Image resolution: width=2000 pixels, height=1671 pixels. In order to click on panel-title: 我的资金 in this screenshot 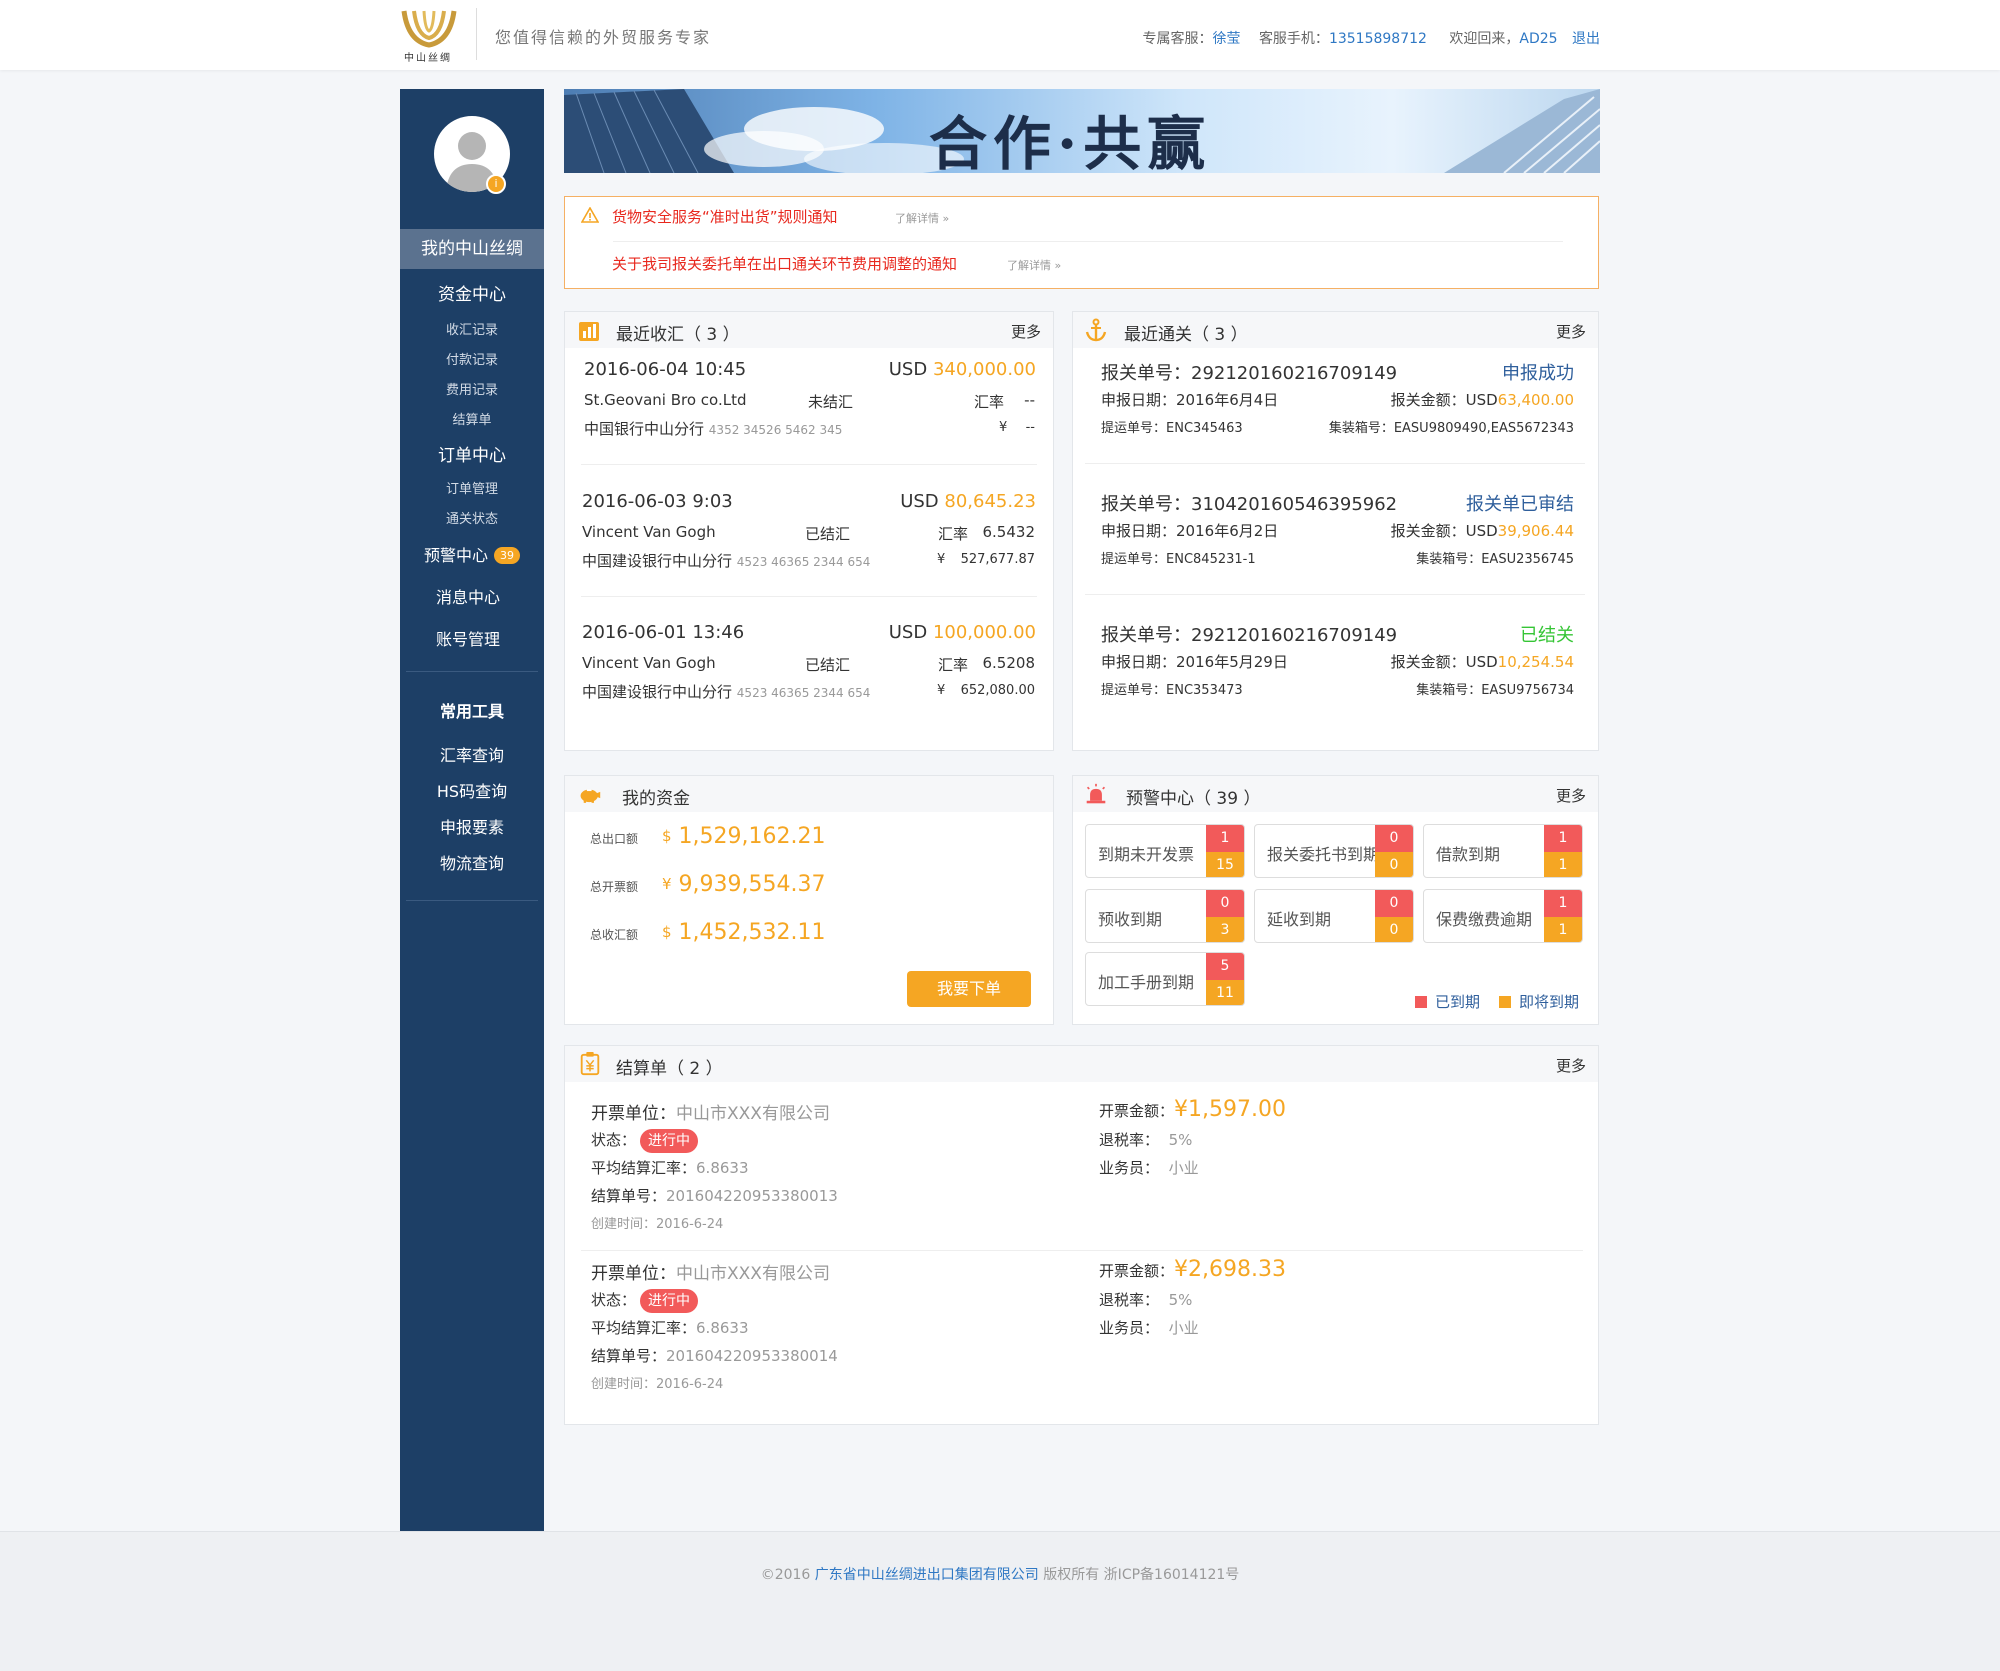, I will do `click(656, 799)`.